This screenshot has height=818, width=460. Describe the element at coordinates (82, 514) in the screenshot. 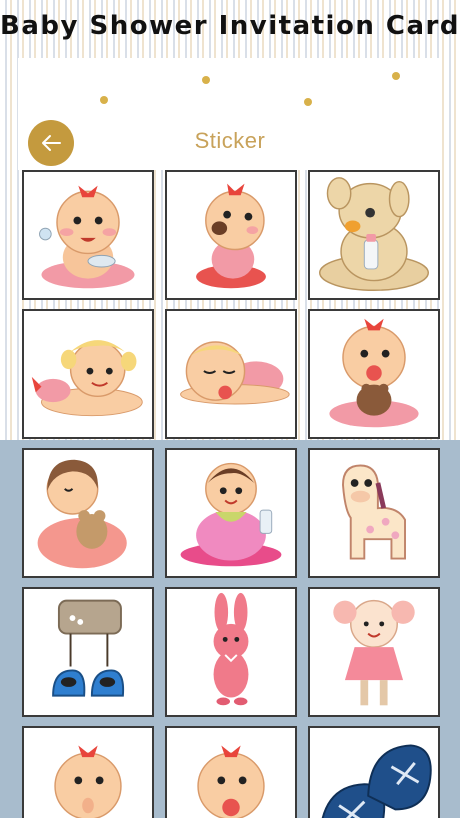

I see `girl-hugging-teddy-sticker` at that location.